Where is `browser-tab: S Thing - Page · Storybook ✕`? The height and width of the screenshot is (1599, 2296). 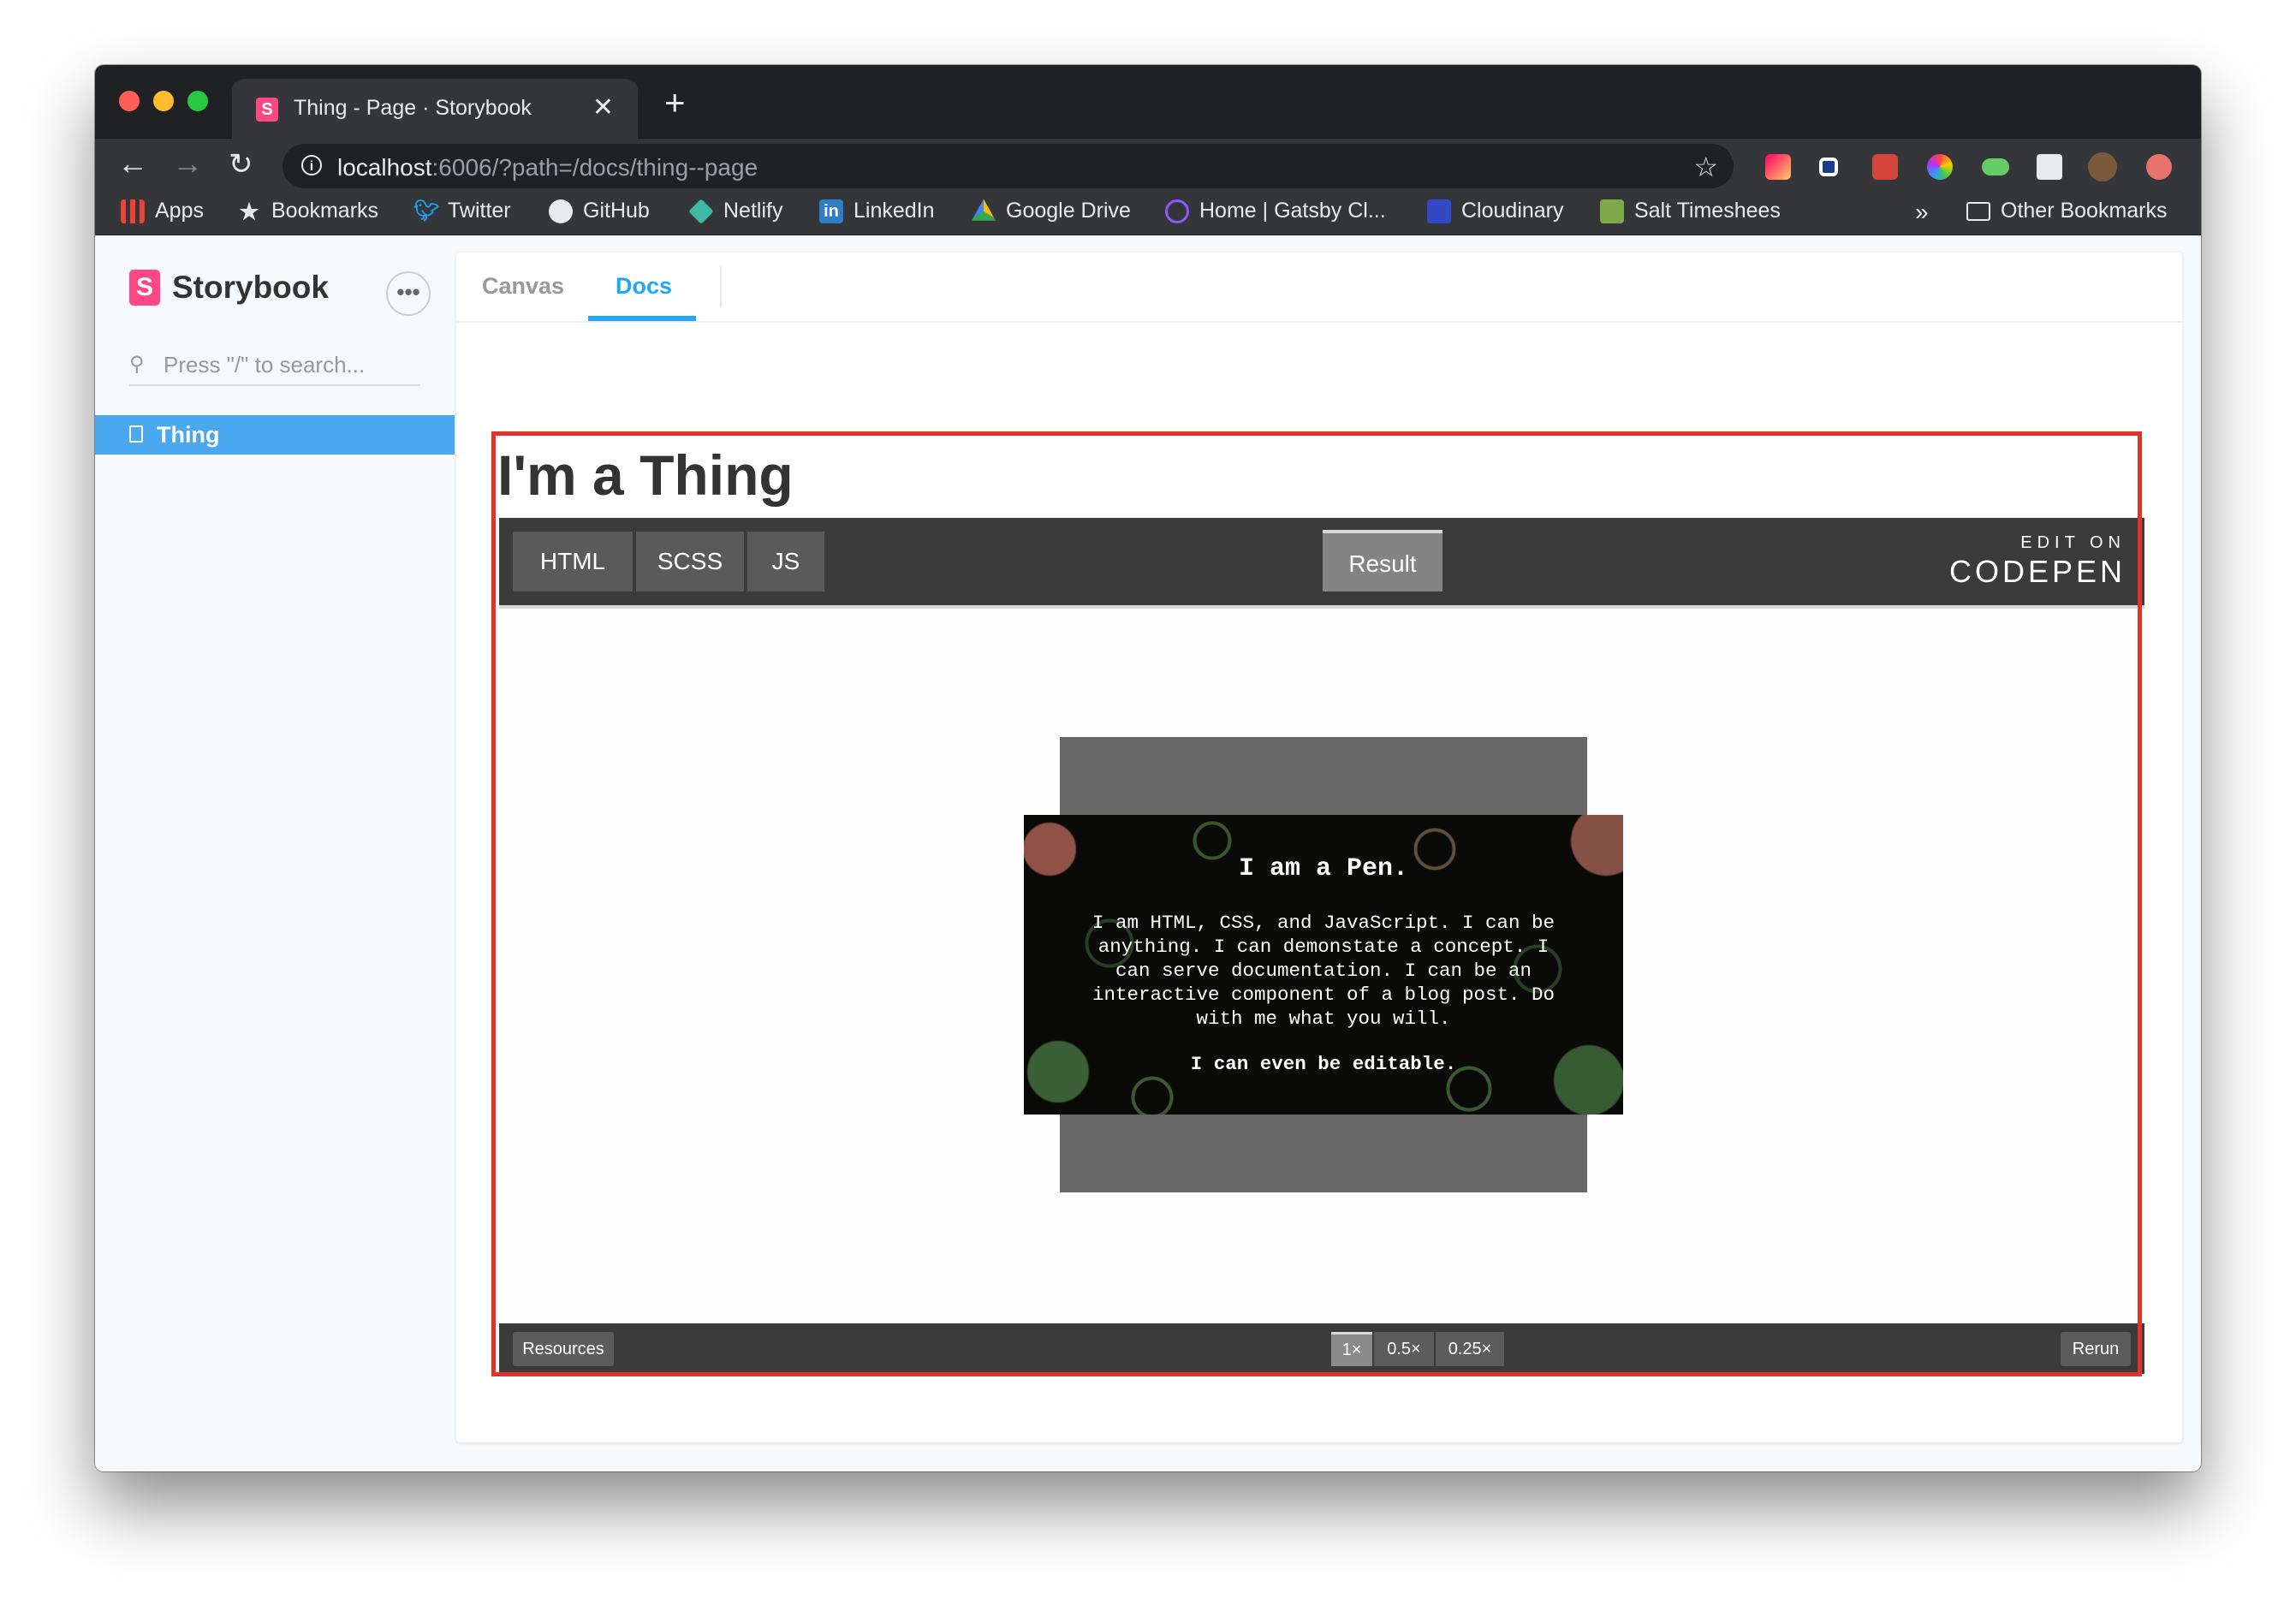 browser-tab: S Thing - Page · Storybook ✕ is located at coordinates (435, 109).